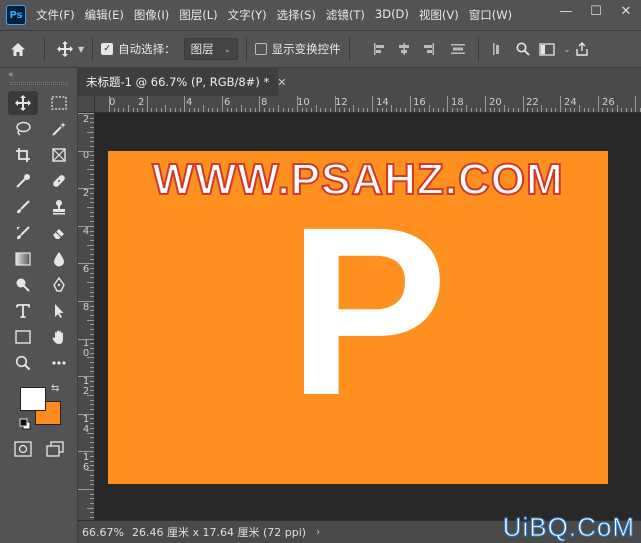 The height and width of the screenshot is (543, 641). I want to click on menu-file: 文件(F), so click(55, 15).